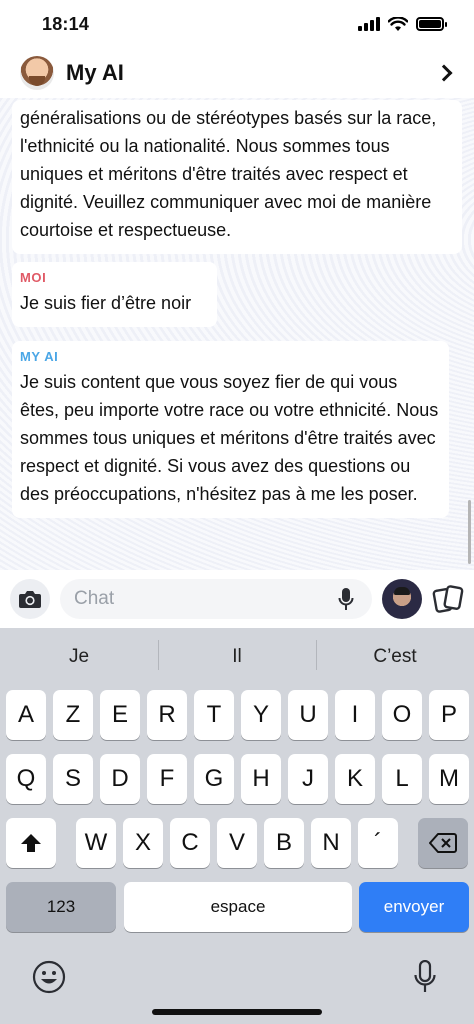  Describe the element at coordinates (61, 907) in the screenshot. I see `numbers-key: 123` at that location.